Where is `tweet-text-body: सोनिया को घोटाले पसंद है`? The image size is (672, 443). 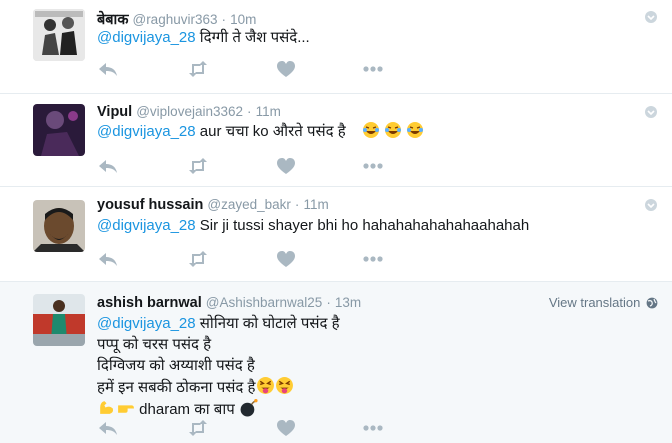
tweet-text-body: सोनिया को घोटाले पसंद है is located at coordinates (267, 323).